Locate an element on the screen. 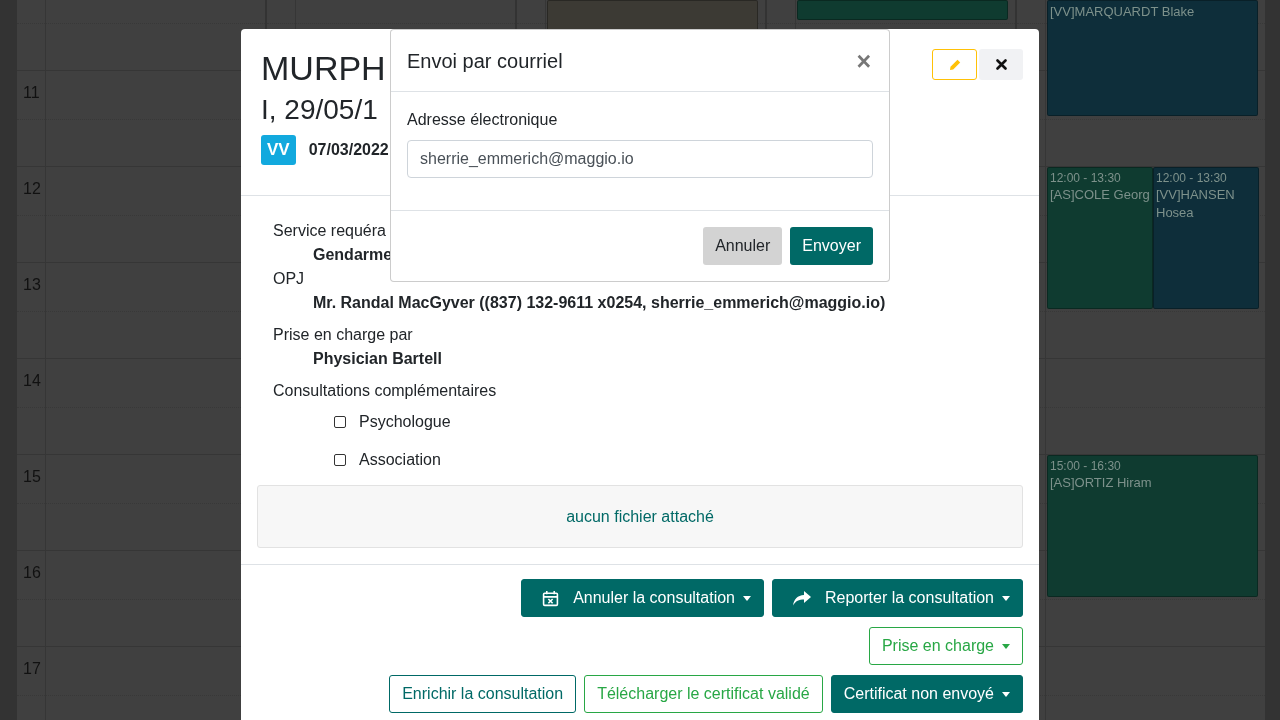 This screenshot has width=1280, height=720. event-time: 15:00 - 16:30 is located at coordinates (1086, 466).